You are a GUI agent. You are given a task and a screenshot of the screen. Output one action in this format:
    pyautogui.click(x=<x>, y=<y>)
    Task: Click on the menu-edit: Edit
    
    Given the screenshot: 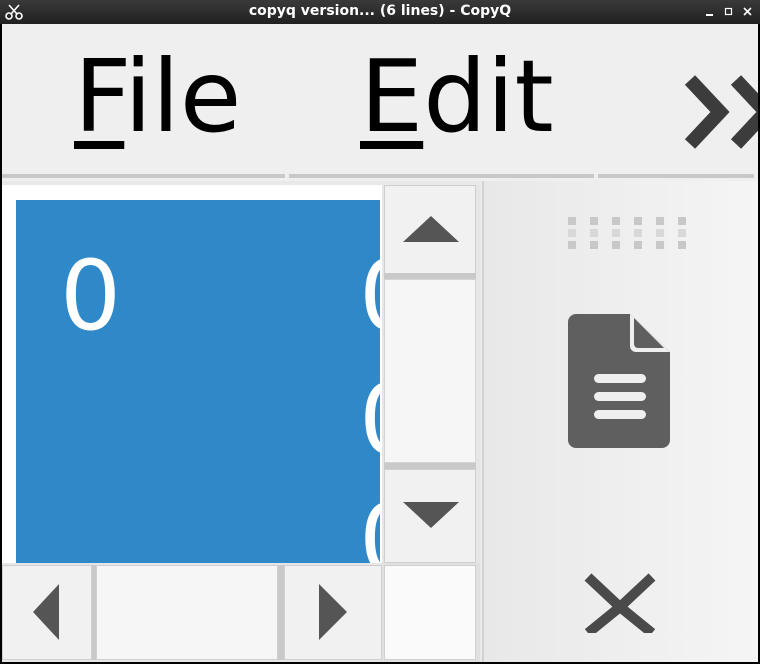 What is the action you would take?
    pyautogui.click(x=457, y=97)
    